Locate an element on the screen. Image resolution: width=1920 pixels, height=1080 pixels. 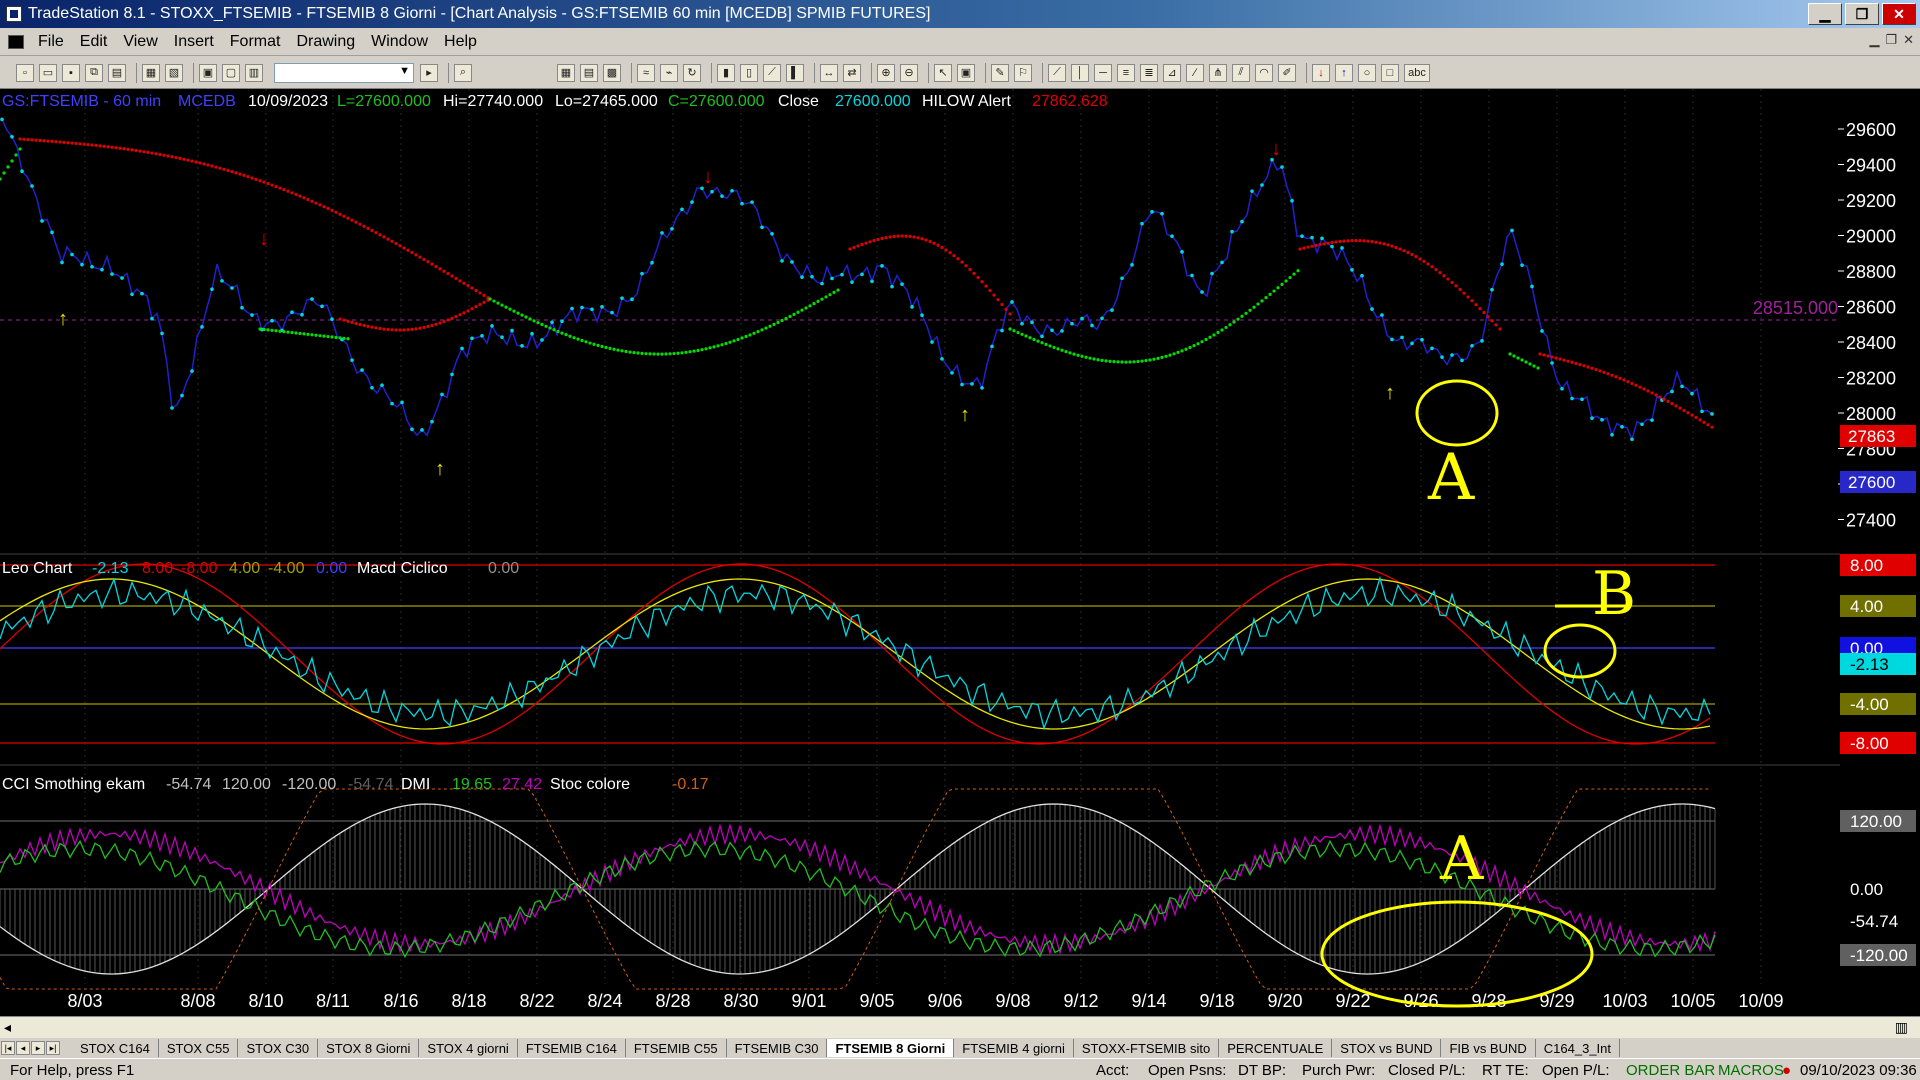
menu-file: File is located at coordinates (51, 42).